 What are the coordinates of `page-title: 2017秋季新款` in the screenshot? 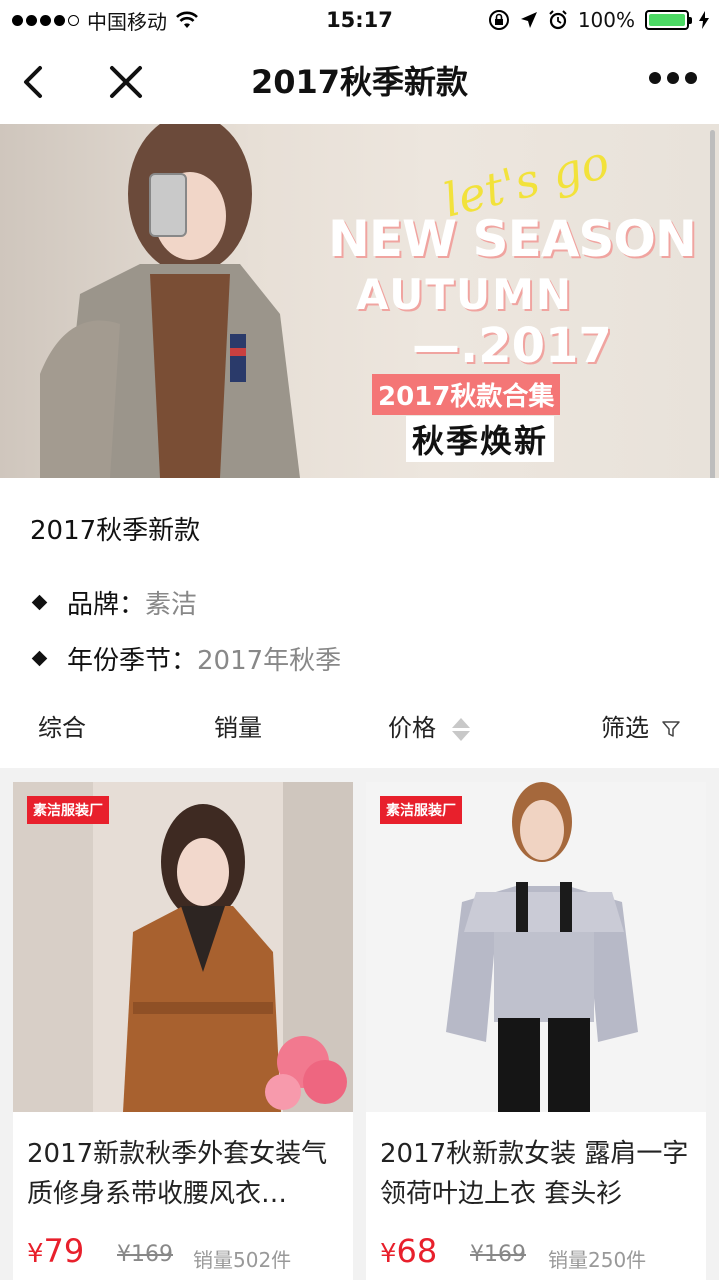 It's located at (359, 82).